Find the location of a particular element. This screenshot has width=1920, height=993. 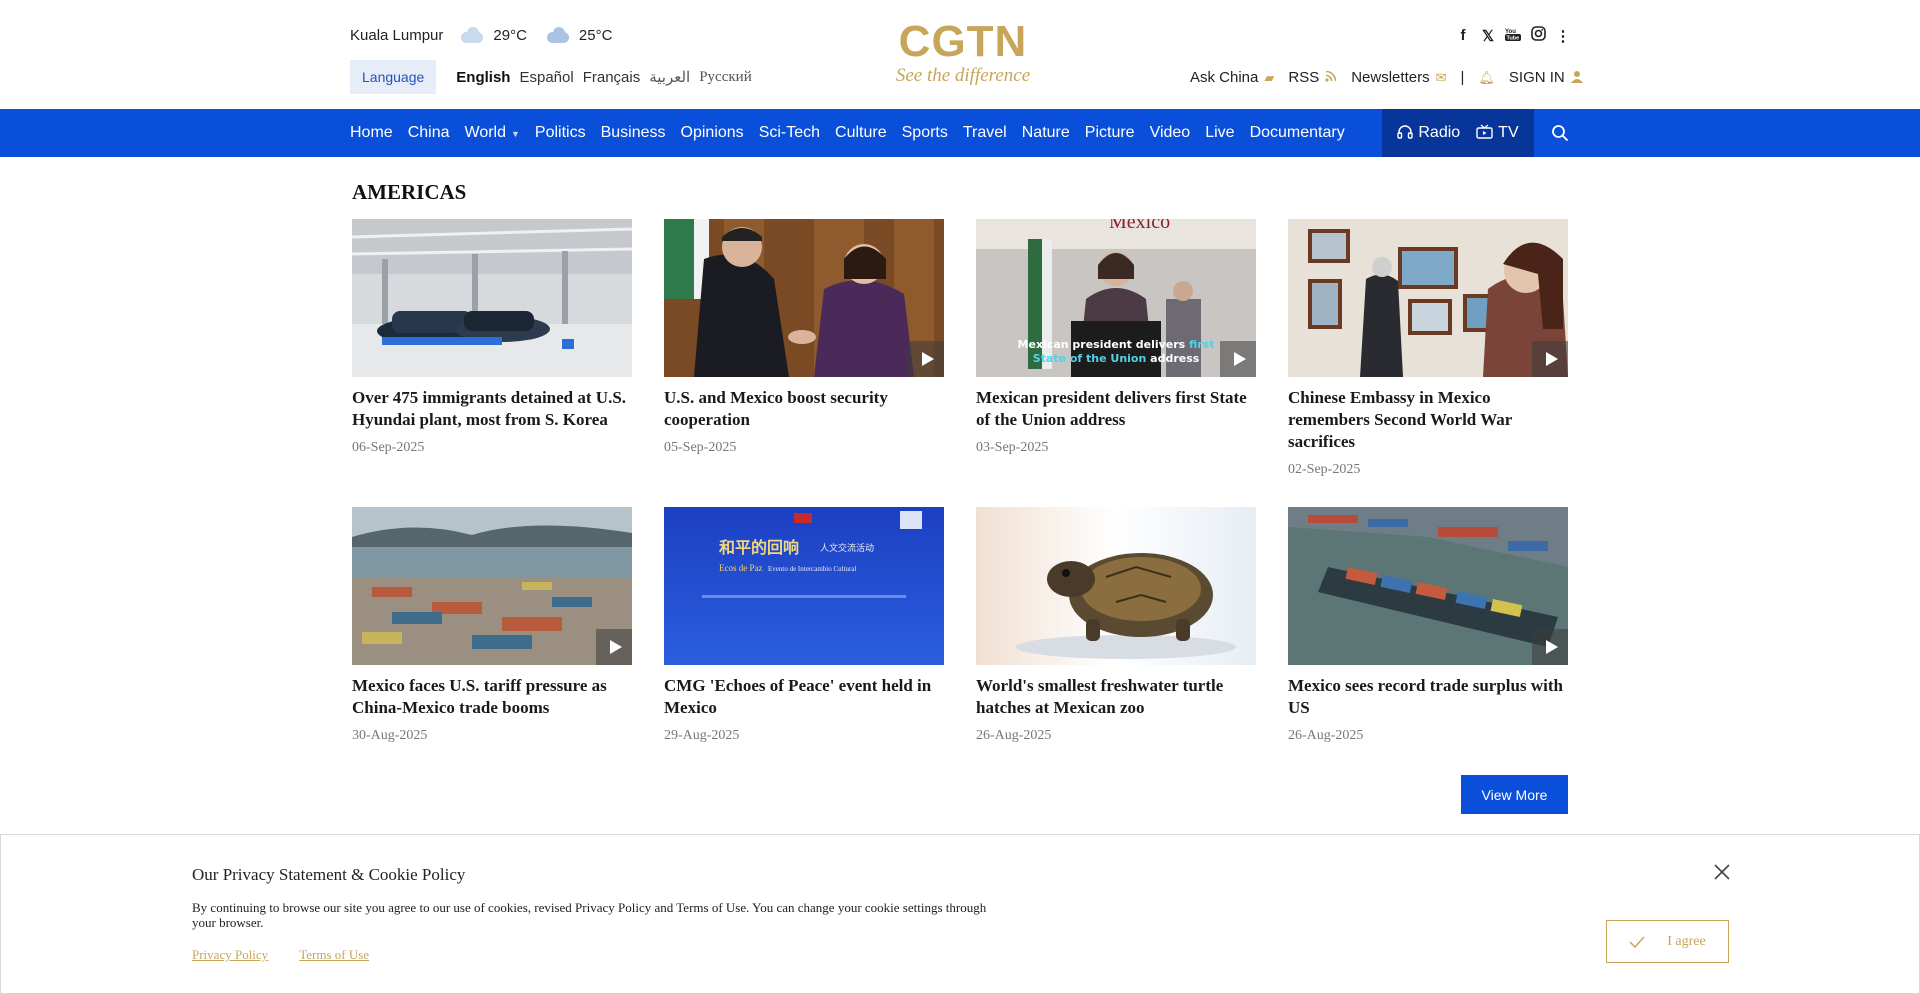

nav-live: Live is located at coordinates (1219, 133).